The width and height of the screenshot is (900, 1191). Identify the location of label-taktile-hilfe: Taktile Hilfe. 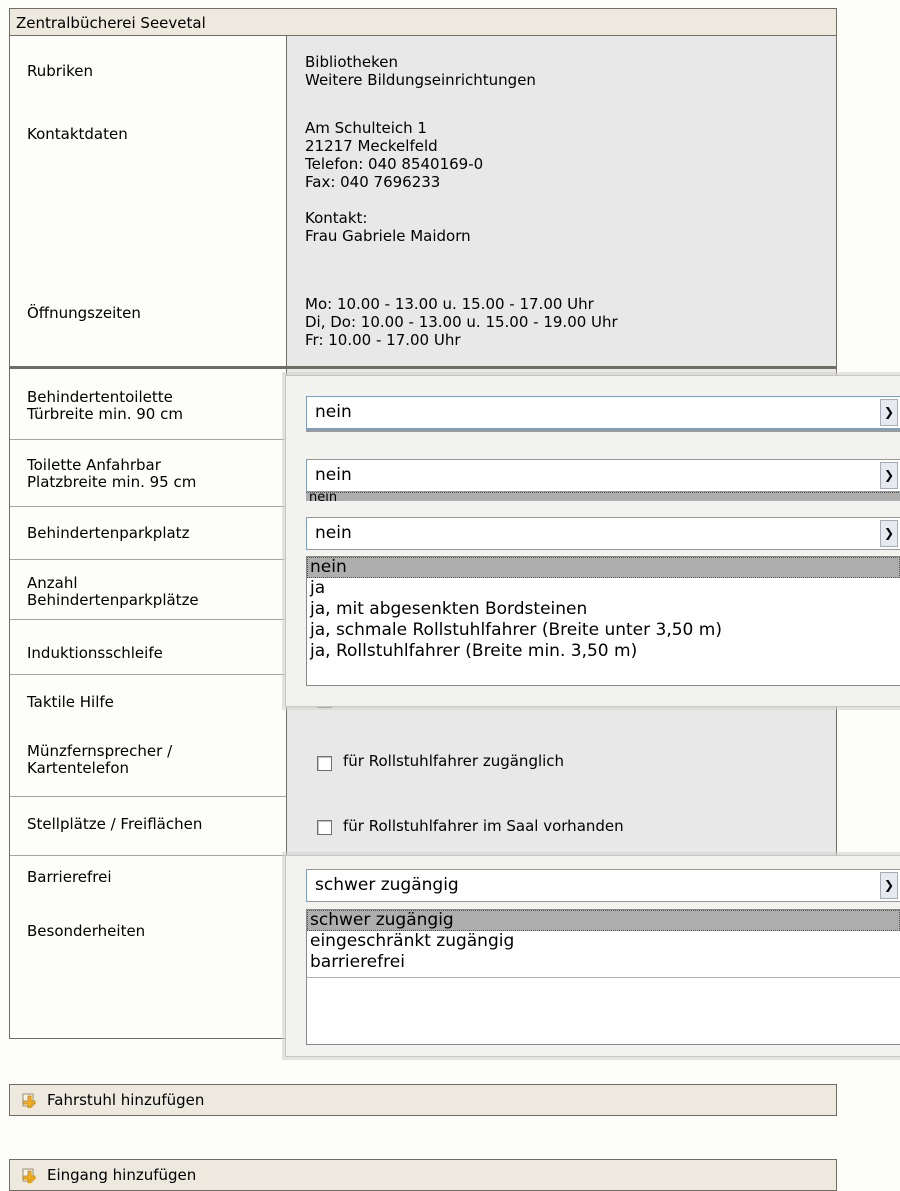
(148, 701).